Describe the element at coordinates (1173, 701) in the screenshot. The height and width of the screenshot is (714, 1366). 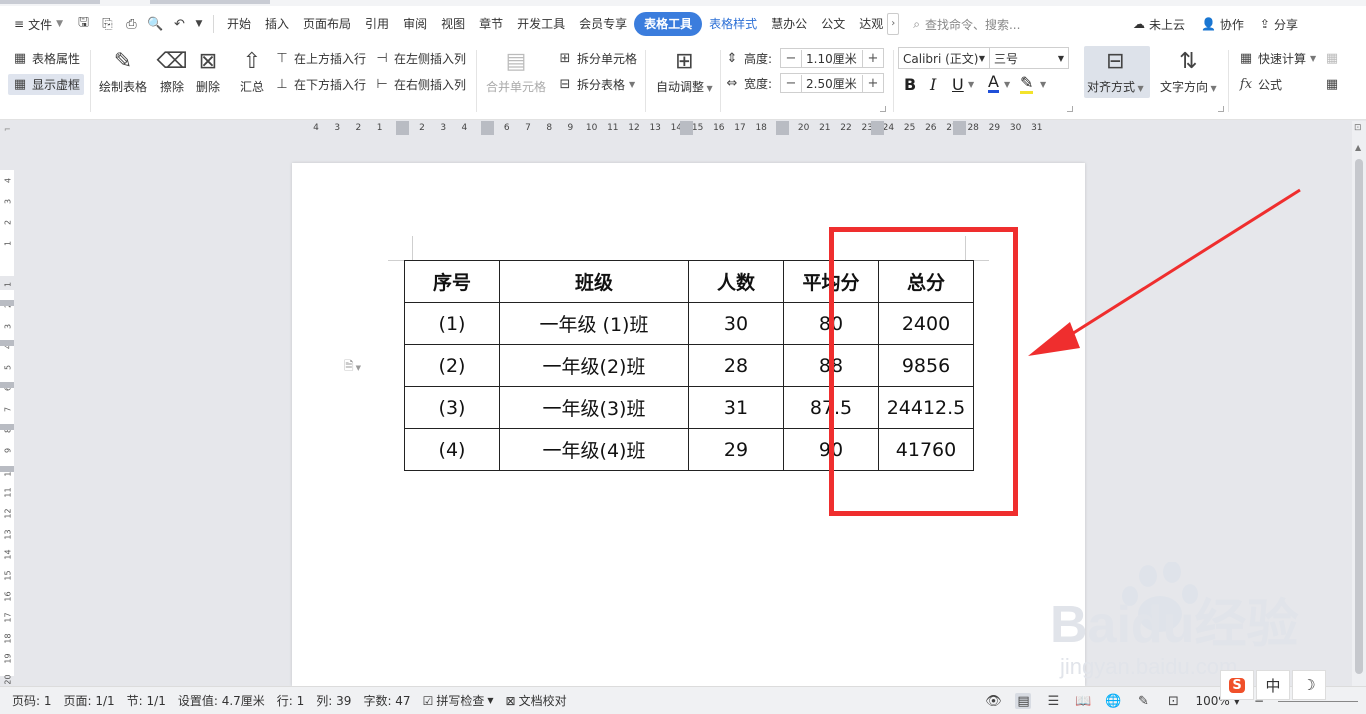
I see `fit-page-icon: ⊡` at that location.